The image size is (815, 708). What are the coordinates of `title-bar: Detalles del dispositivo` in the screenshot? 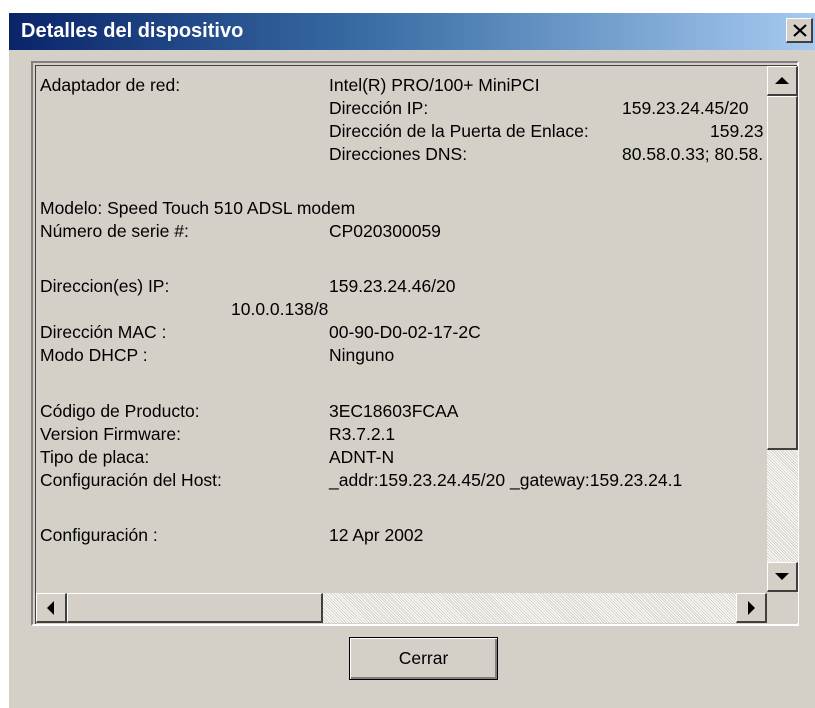 It's located at (412, 31).